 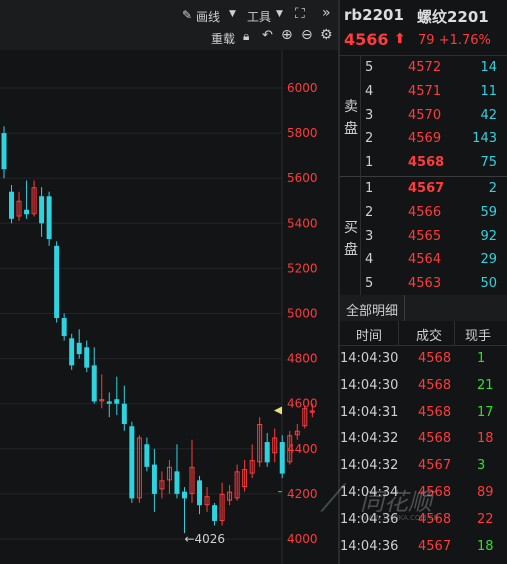 What do you see at coordinates (169, 25) in the screenshot?
I see `chart-toolbar: ✎ 画线 ▼ 工具 ▼ ⛶ » 重载 🔒︎ ↶ ⊕ ⊖ ⚙` at bounding box center [169, 25].